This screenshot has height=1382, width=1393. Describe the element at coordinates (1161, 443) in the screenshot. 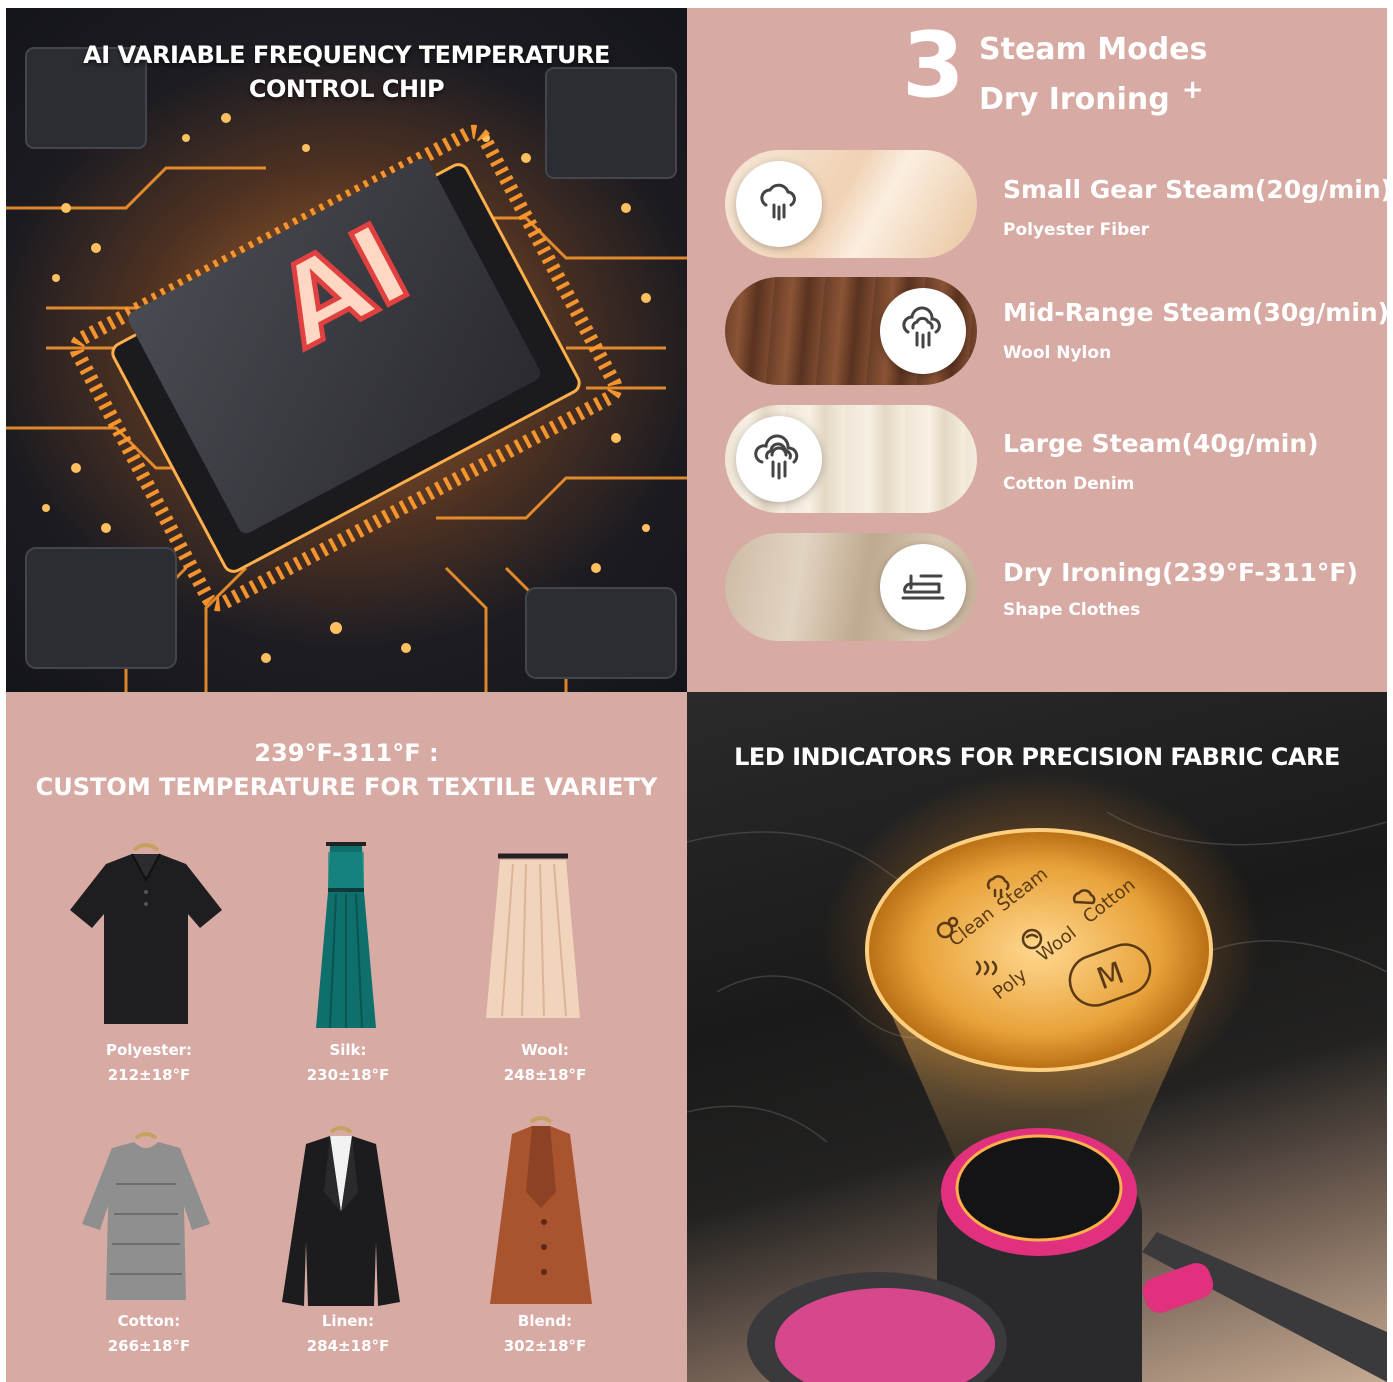

I see `mode-title-3: Large Steam(40g/min)` at that location.